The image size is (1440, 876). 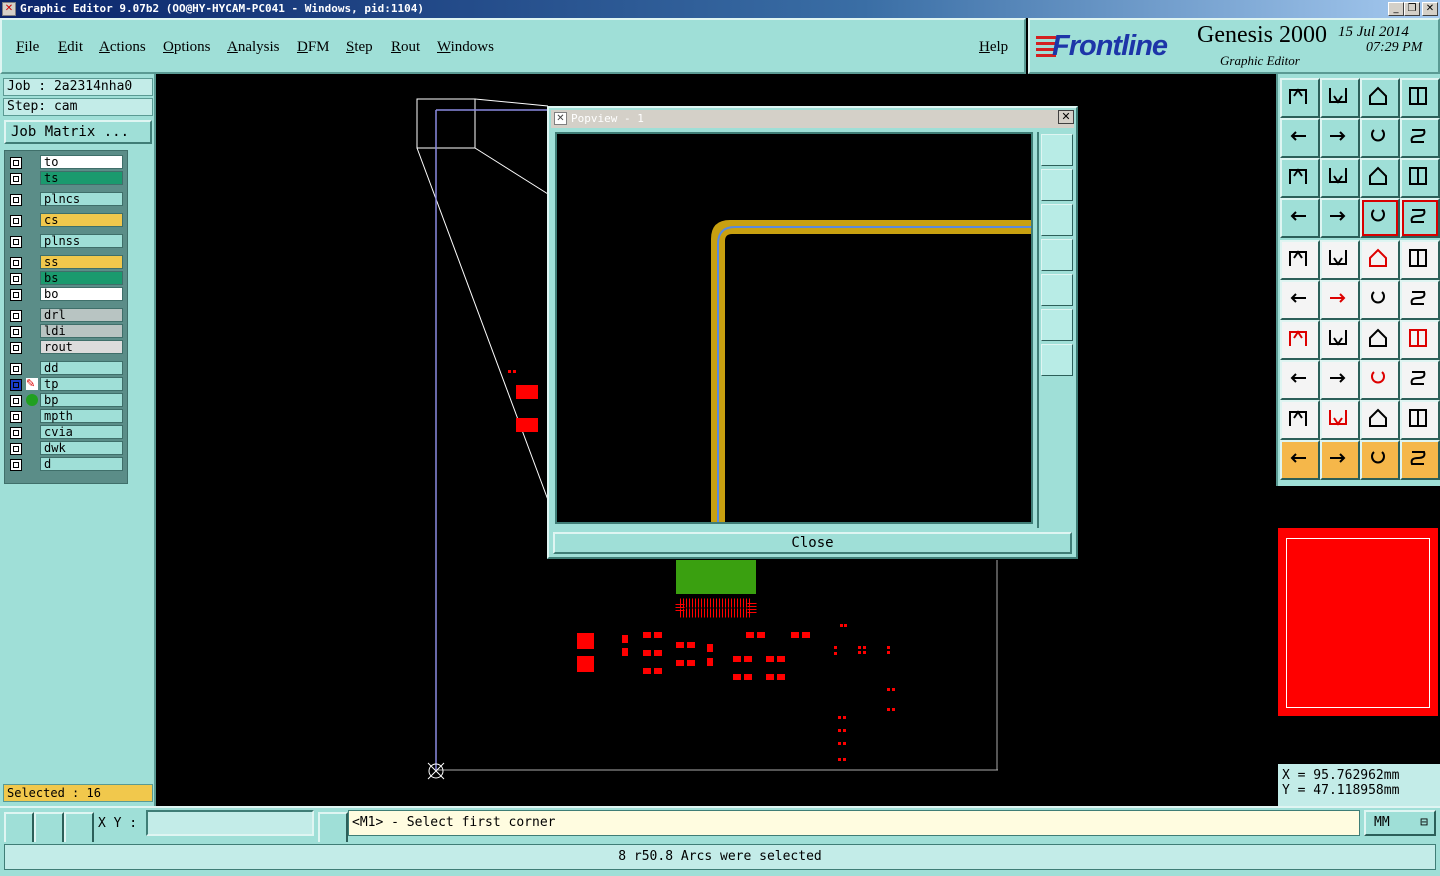 What do you see at coordinates (70, 47) in the screenshot?
I see `menu-edit: Edit` at bounding box center [70, 47].